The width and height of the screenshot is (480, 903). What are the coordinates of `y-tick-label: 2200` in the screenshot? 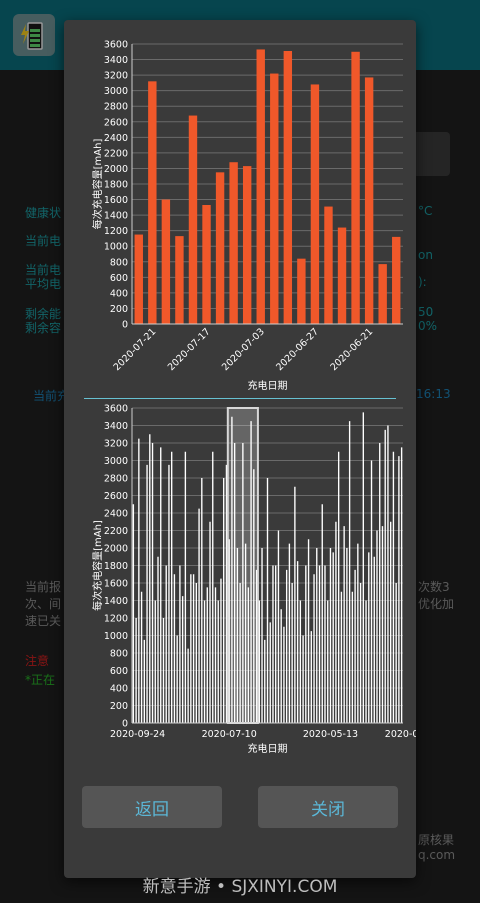 It's located at (116, 531).